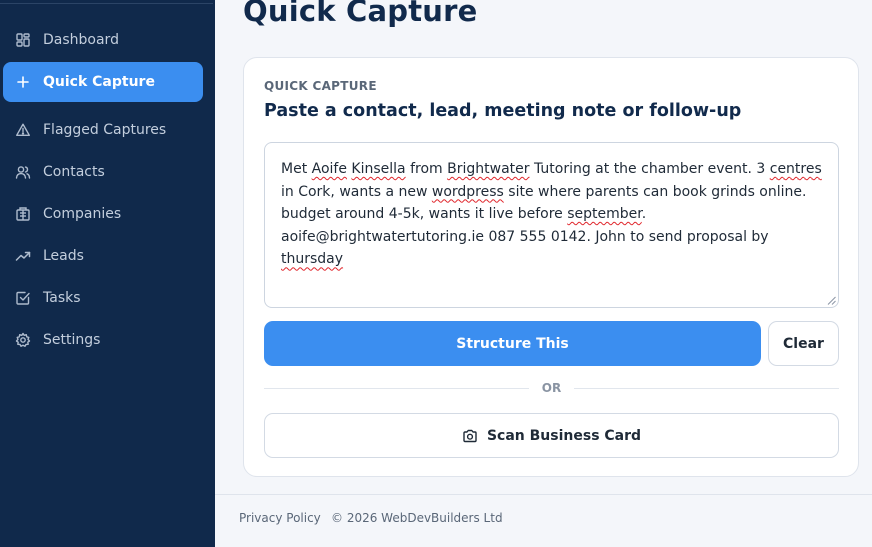 Image resolution: width=872 pixels, height=547 pixels. Describe the element at coordinates (360, 14) in the screenshot. I see `page-title: Quick Capture` at that location.